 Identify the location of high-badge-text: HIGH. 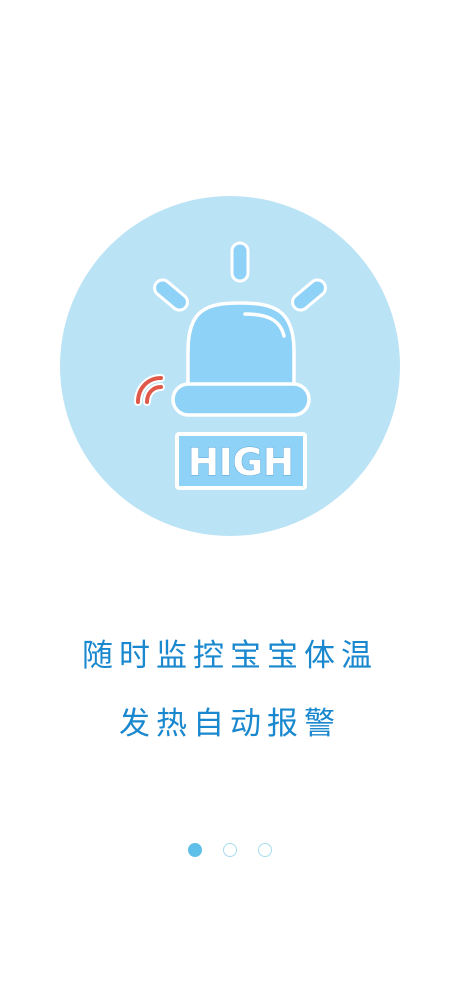
(241, 462).